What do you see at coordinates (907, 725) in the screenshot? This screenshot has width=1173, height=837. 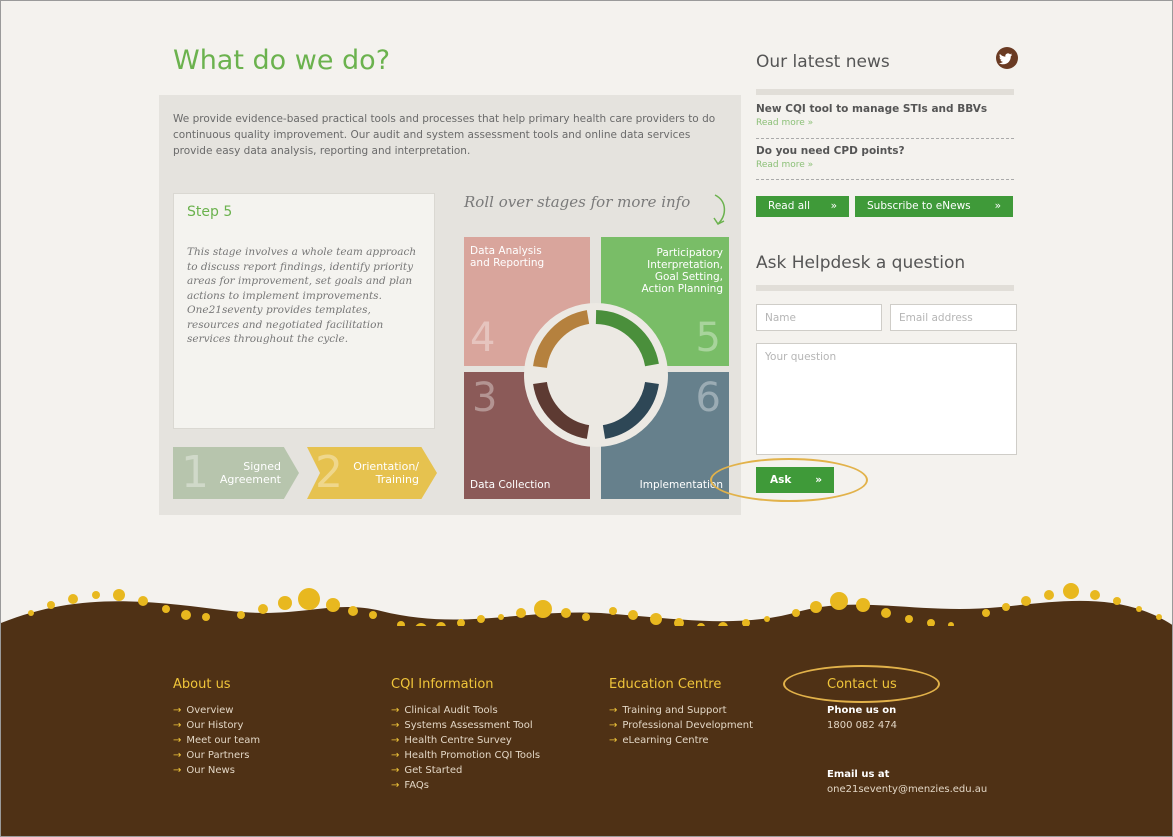 I see `phone-number: 1800 082 474` at bounding box center [907, 725].